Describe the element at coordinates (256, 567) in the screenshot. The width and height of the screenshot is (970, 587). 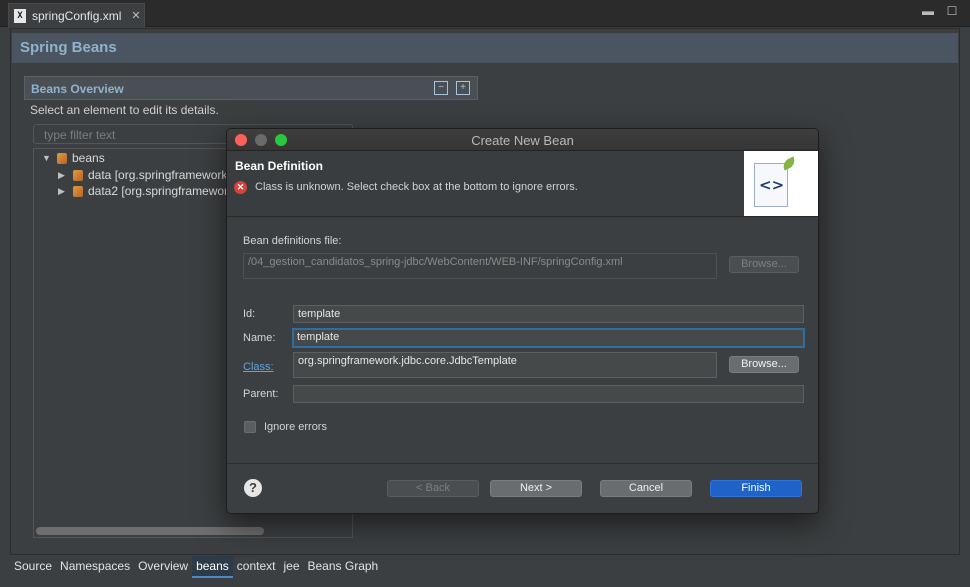
I see `tab-context: context` at that location.